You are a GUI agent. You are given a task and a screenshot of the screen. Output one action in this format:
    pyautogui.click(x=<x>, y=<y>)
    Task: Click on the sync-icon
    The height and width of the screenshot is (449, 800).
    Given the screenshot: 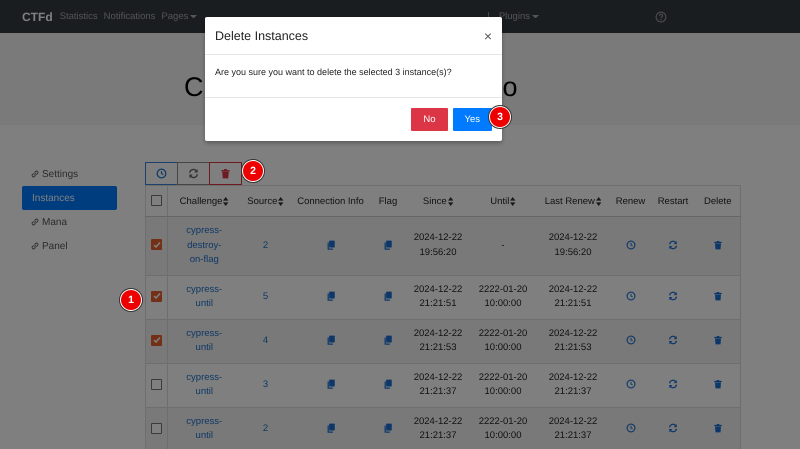 What is the action you would take?
    pyautogui.click(x=193, y=173)
    